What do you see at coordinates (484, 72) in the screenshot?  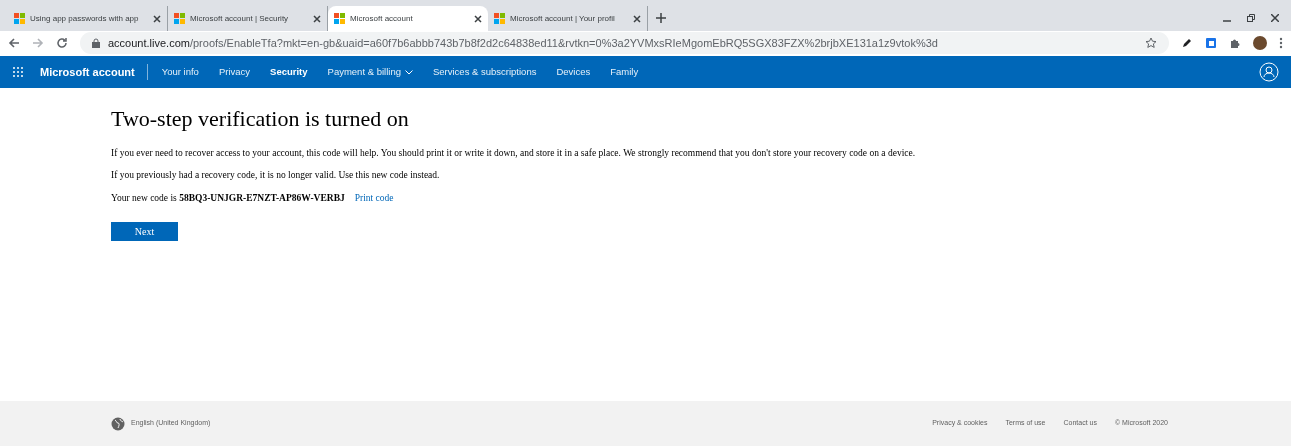 I see `nav-link: Services & subscriptions` at bounding box center [484, 72].